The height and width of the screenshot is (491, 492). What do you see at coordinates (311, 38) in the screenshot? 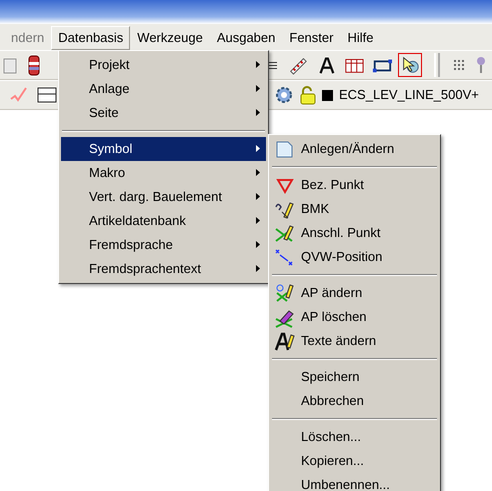
I see `menu-item: Fenster` at bounding box center [311, 38].